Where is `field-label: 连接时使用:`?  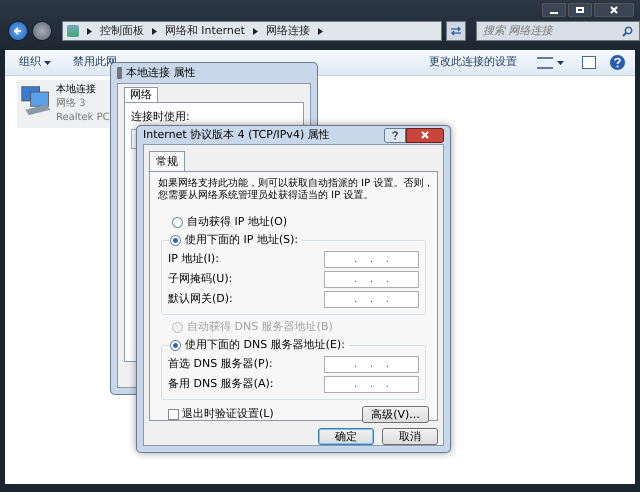 field-label: 连接时使用: is located at coordinates (160, 116).